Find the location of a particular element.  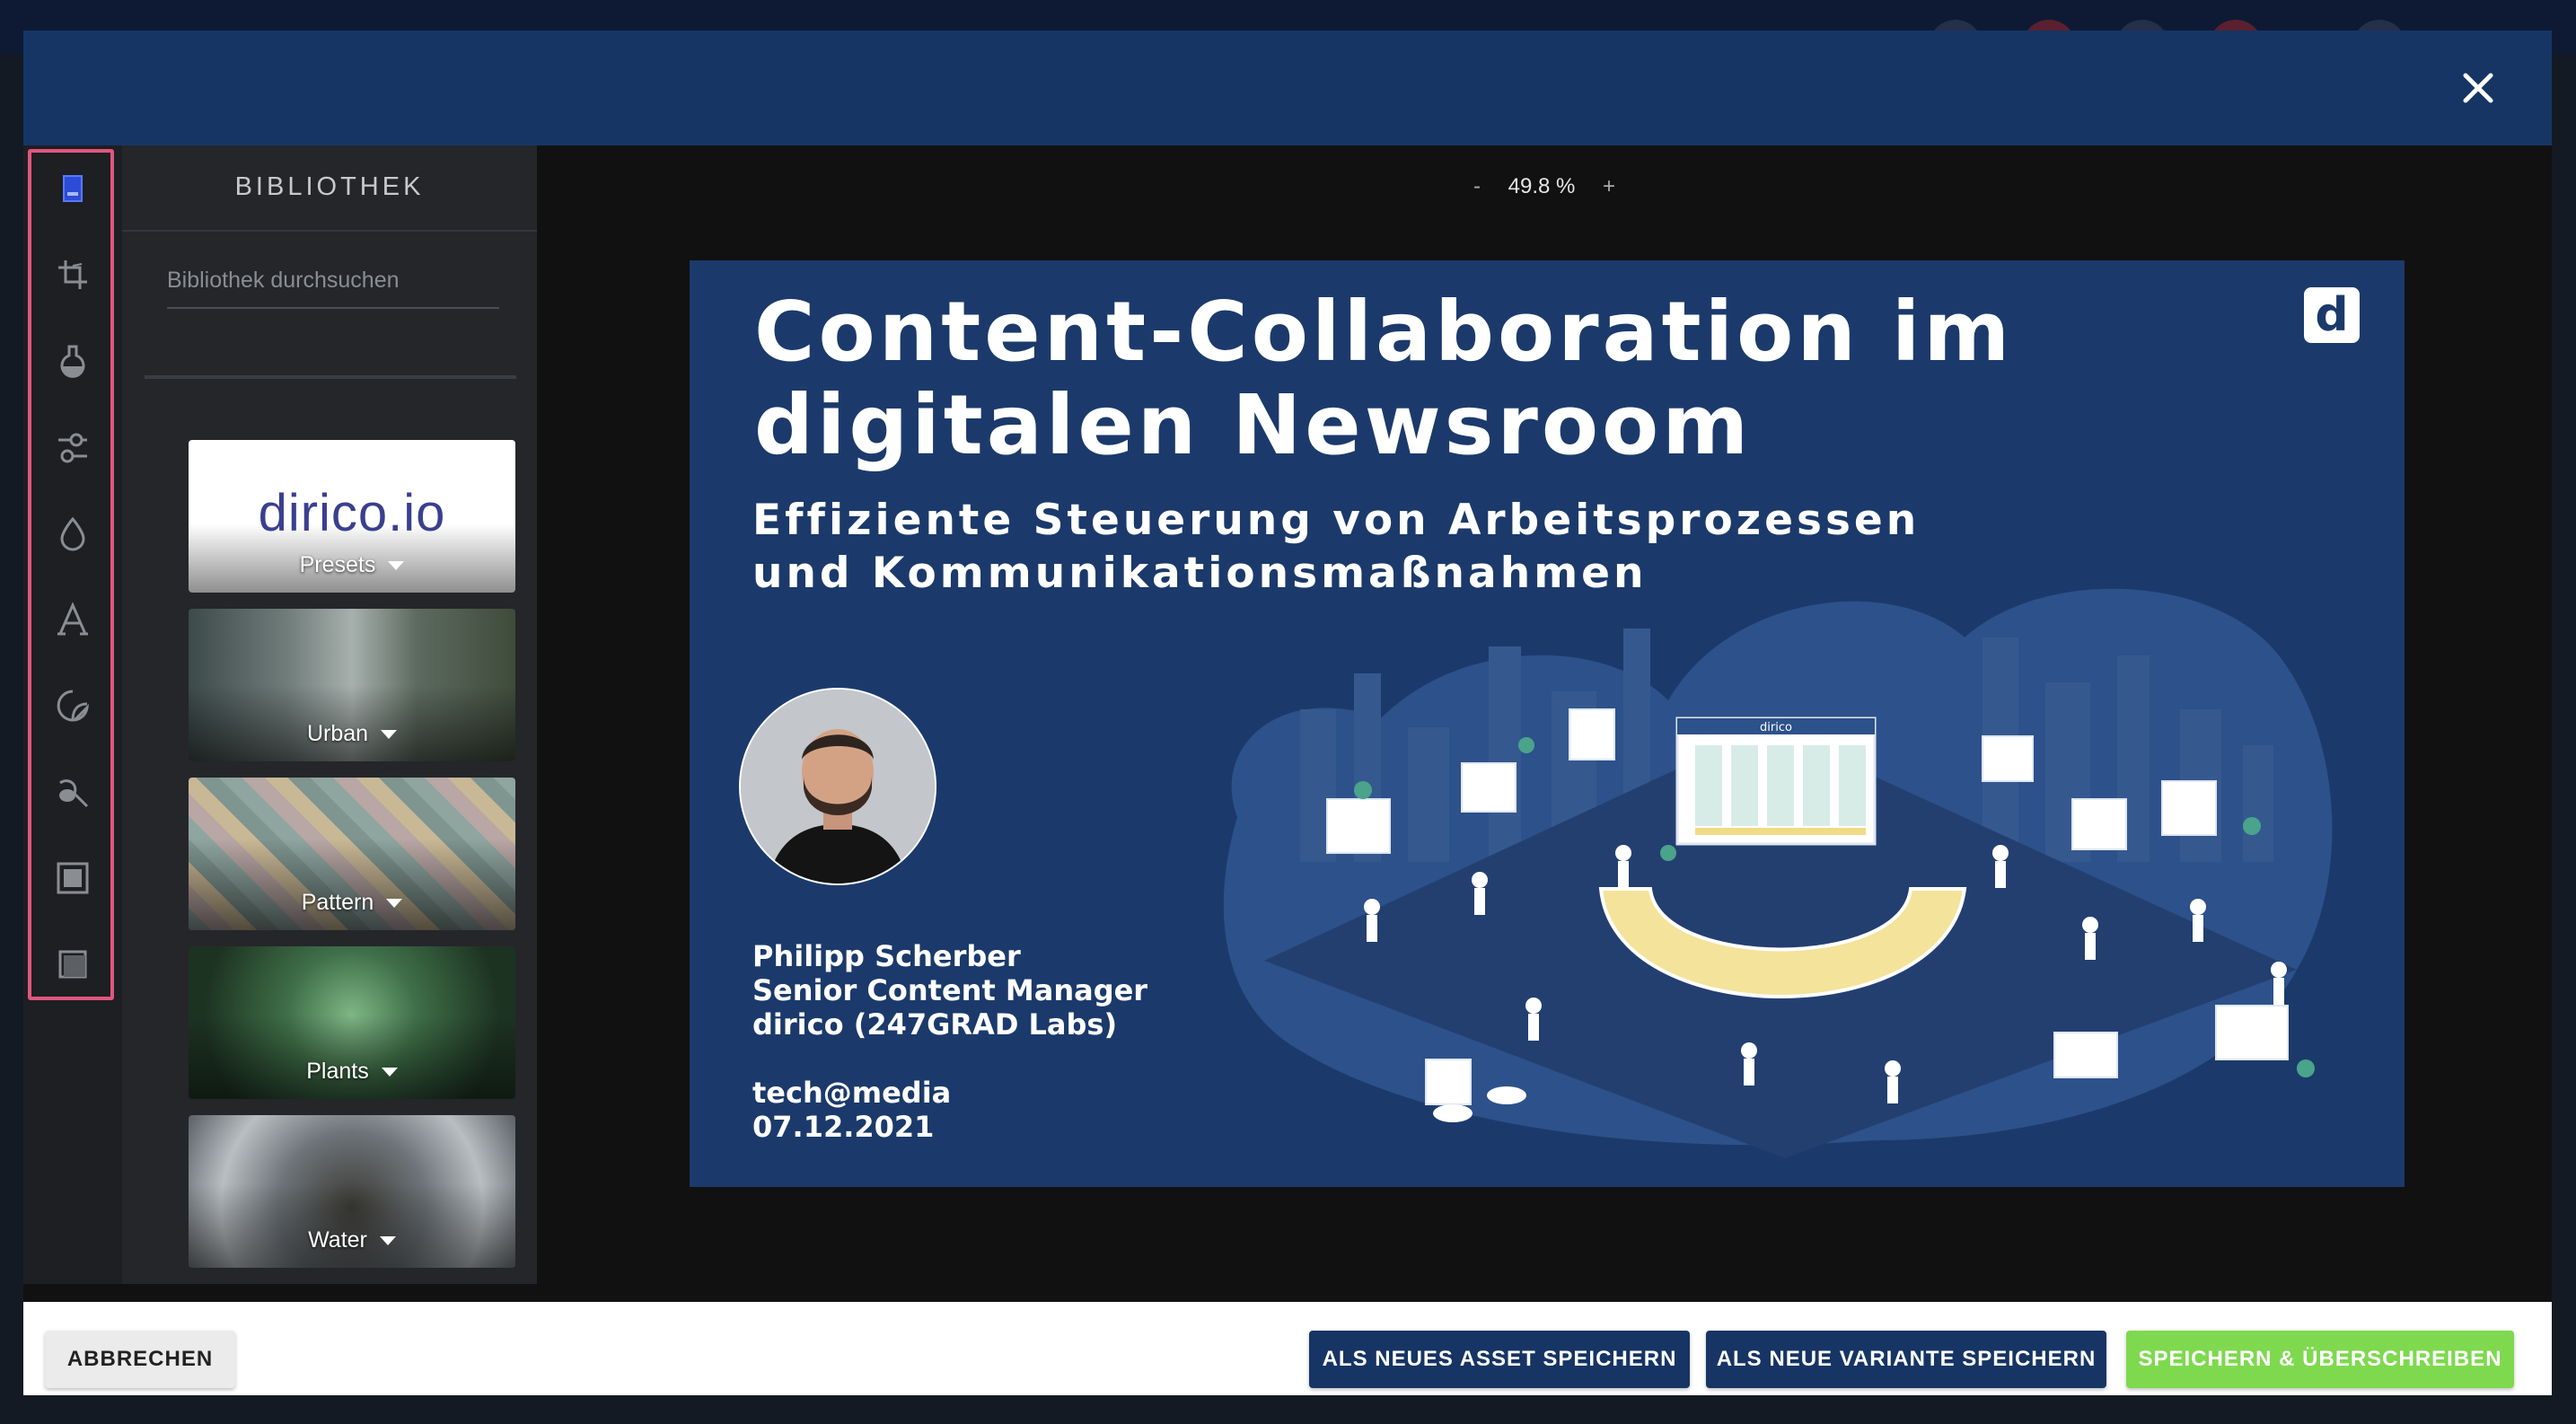

text-icon is located at coordinates (72, 619).